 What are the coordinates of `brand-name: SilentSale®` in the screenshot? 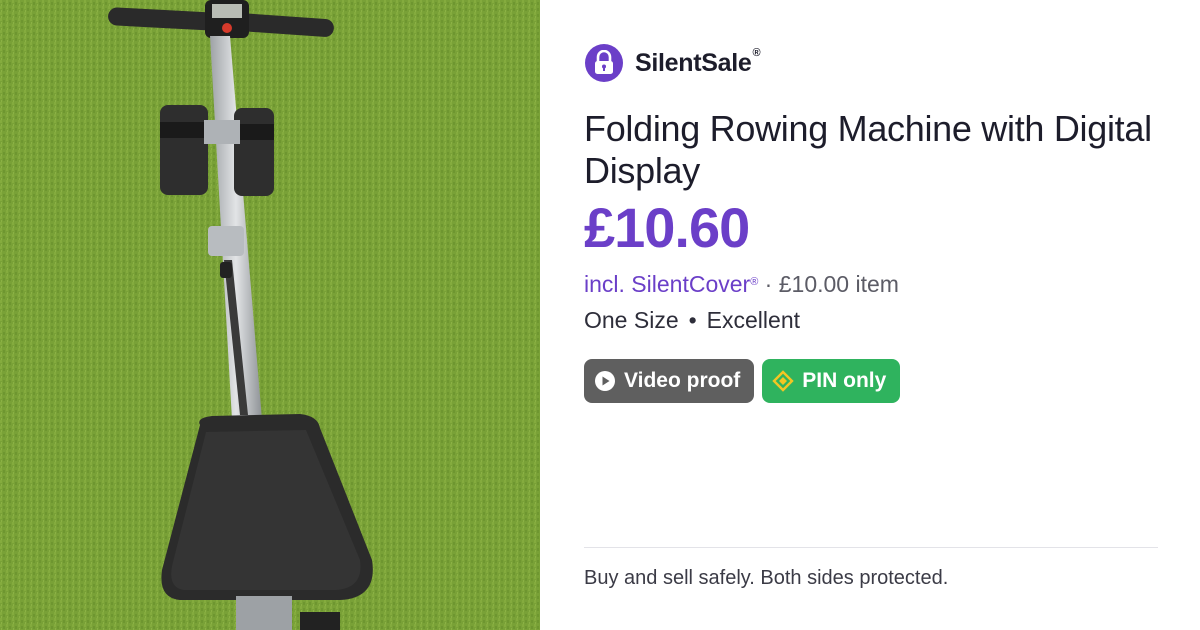 It's located at (698, 61).